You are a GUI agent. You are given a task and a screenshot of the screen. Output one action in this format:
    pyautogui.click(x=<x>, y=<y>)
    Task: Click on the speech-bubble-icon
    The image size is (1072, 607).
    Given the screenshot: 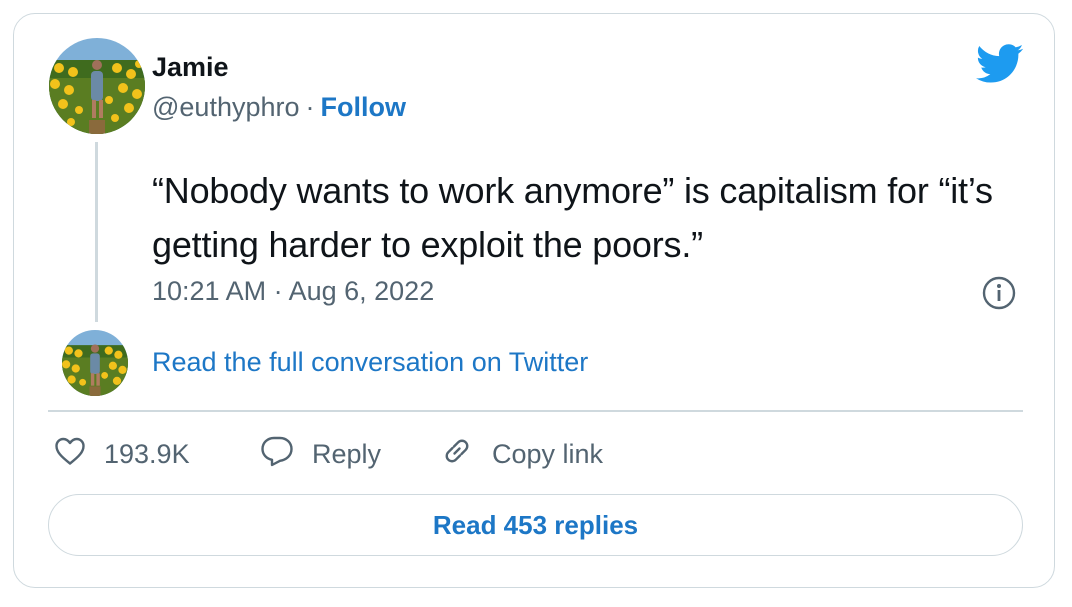 What is the action you would take?
    pyautogui.click(x=286, y=454)
    